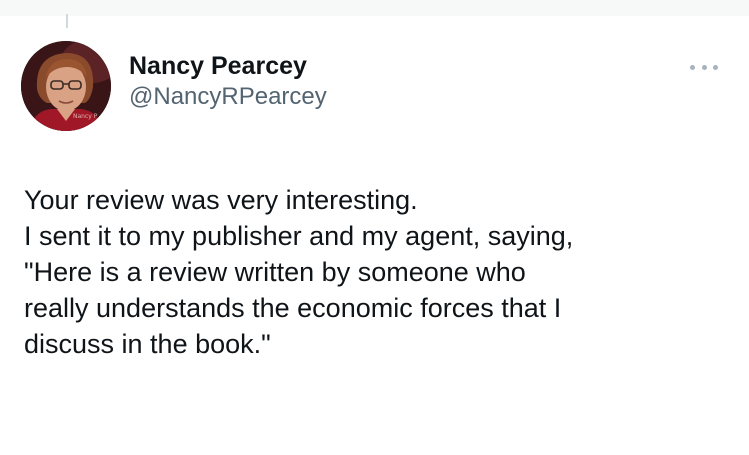 This screenshot has height=455, width=749. I want to click on tweet-text-line: discuss in the book.", so click(147, 344).